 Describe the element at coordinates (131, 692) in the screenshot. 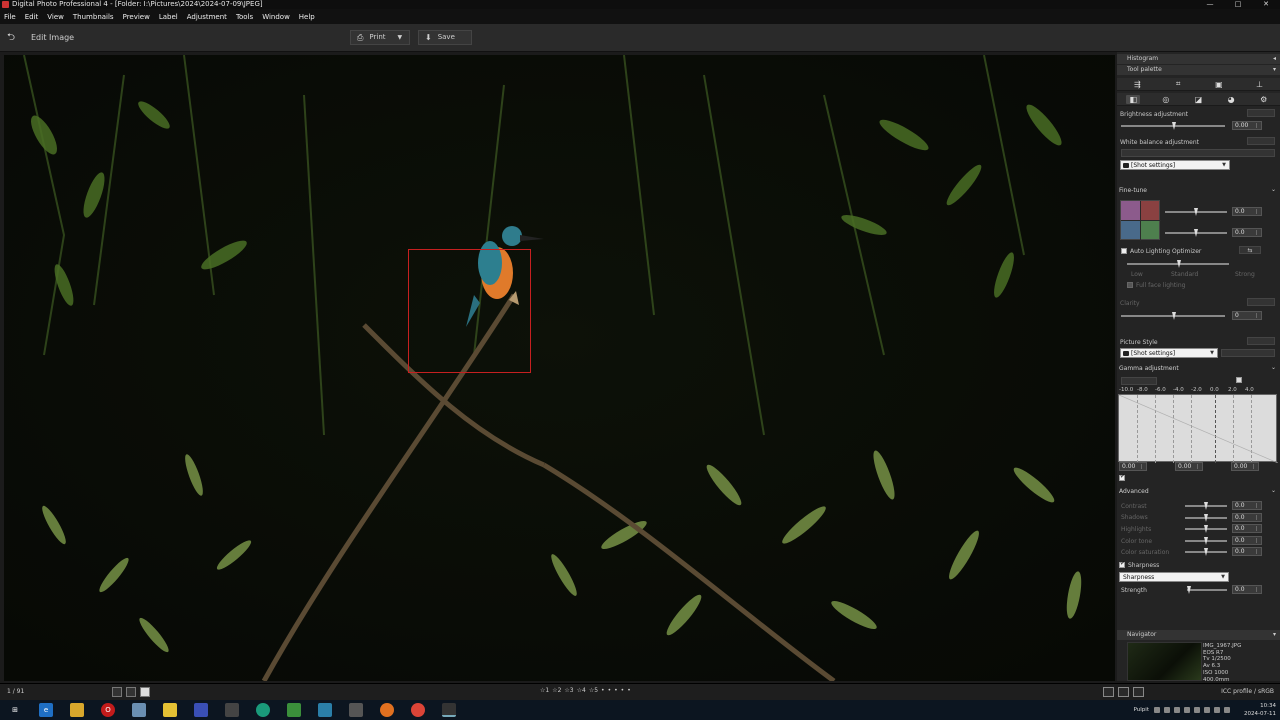

I see `multi-view-icon` at that location.